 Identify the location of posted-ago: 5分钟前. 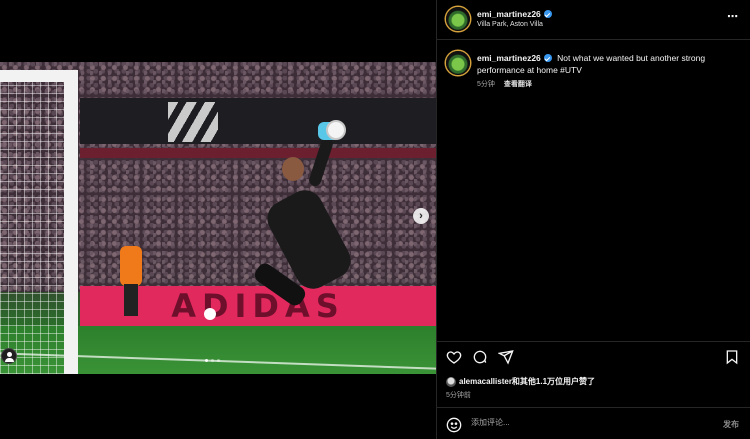
(458, 395).